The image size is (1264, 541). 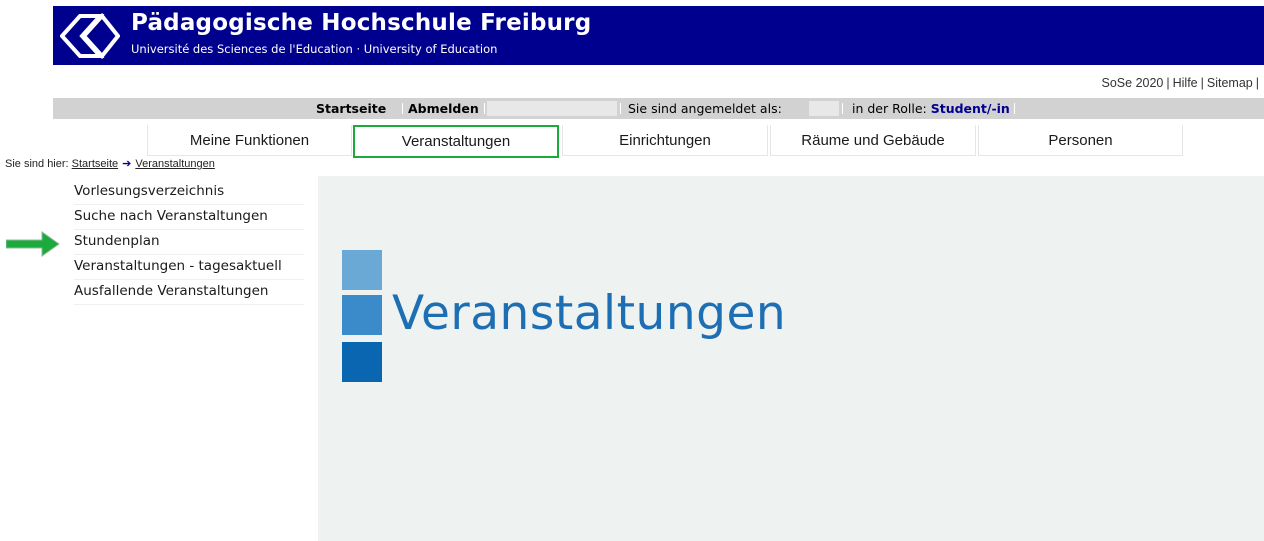 I want to click on username-redacted, so click(x=552, y=108).